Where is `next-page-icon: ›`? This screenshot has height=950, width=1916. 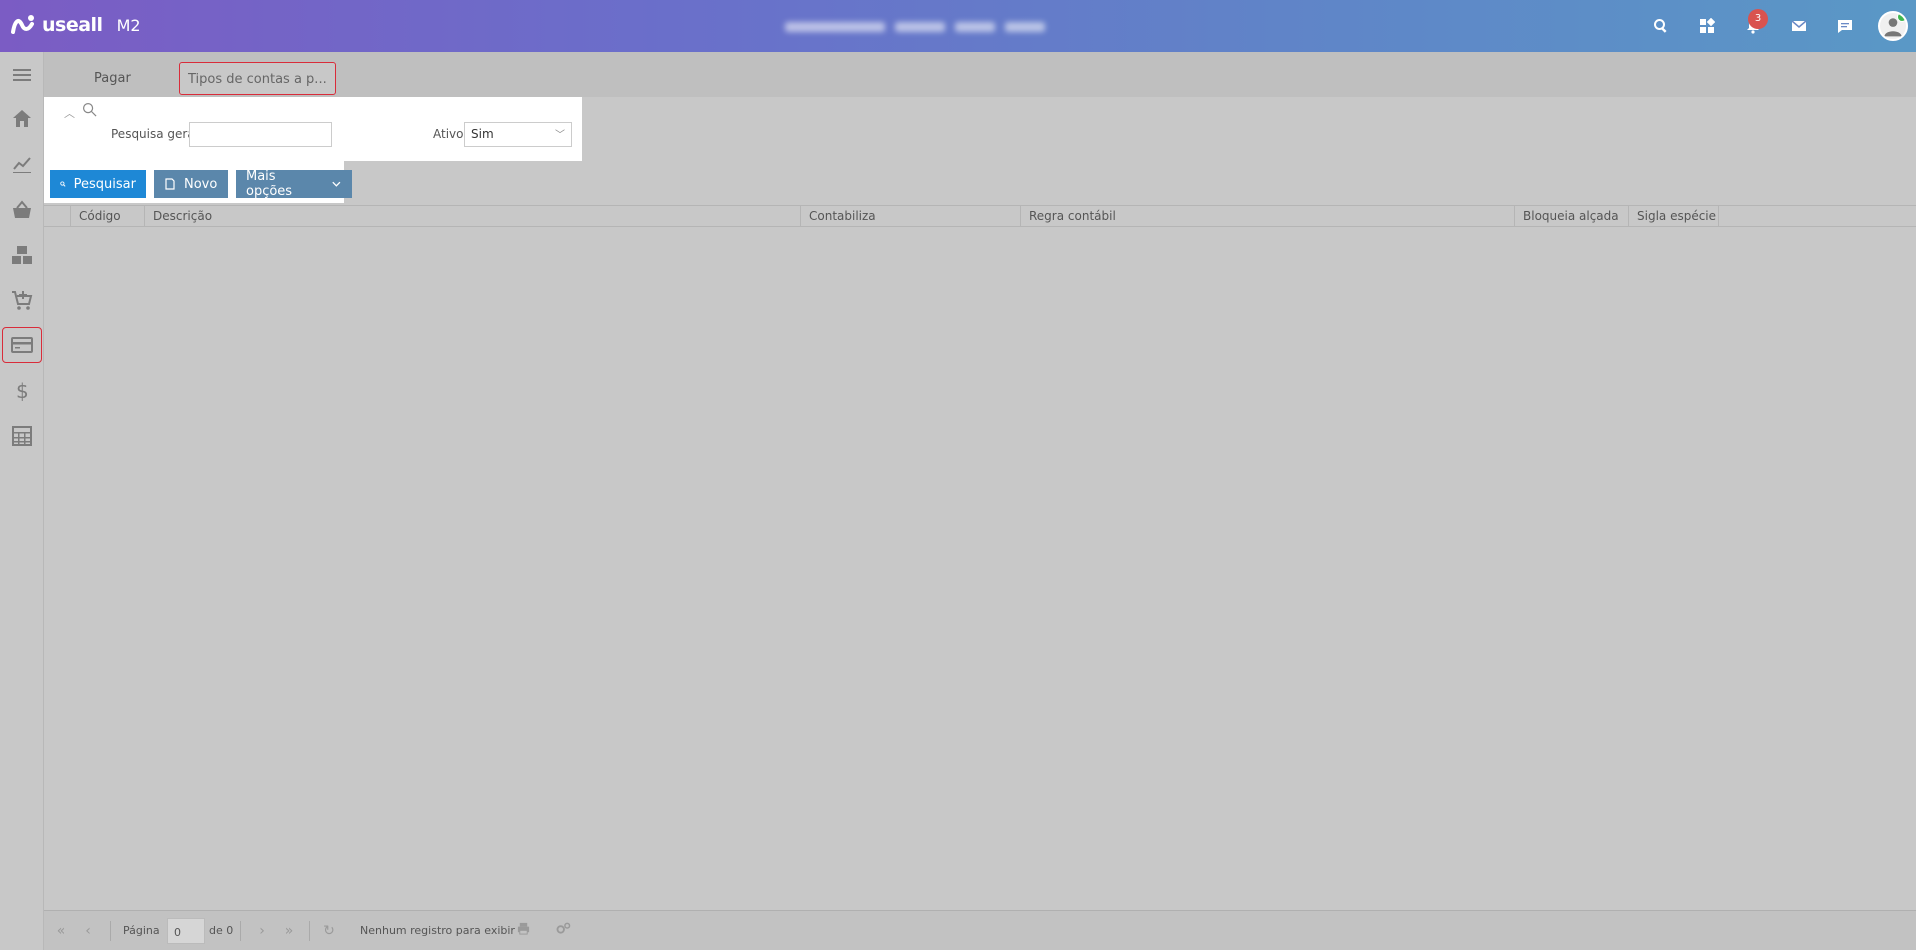 next-page-icon: › is located at coordinates (262, 931).